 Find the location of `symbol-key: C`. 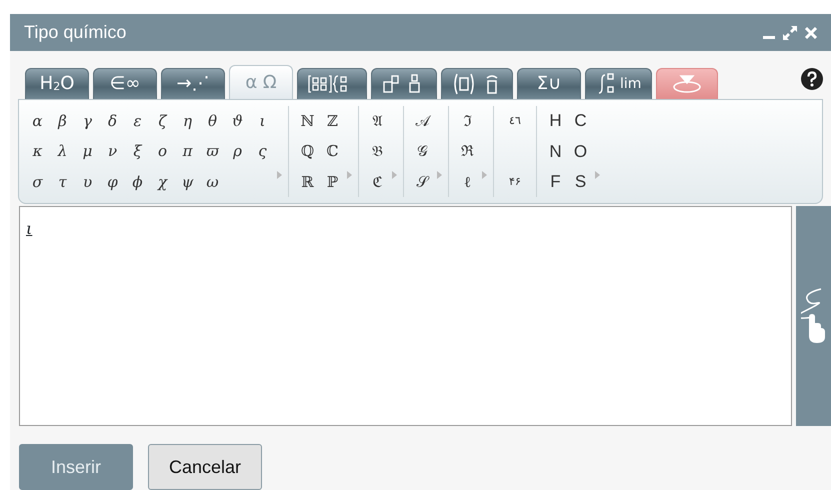

symbol-key: C is located at coordinates (580, 121).